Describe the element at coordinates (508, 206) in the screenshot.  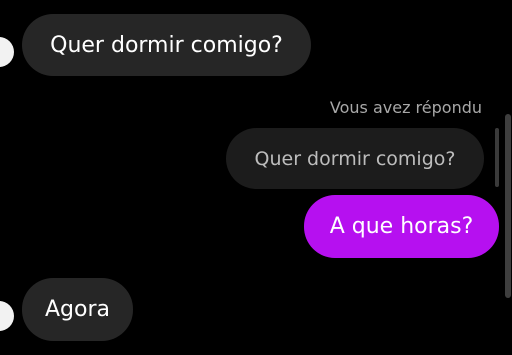
I see `scrollbar` at that location.